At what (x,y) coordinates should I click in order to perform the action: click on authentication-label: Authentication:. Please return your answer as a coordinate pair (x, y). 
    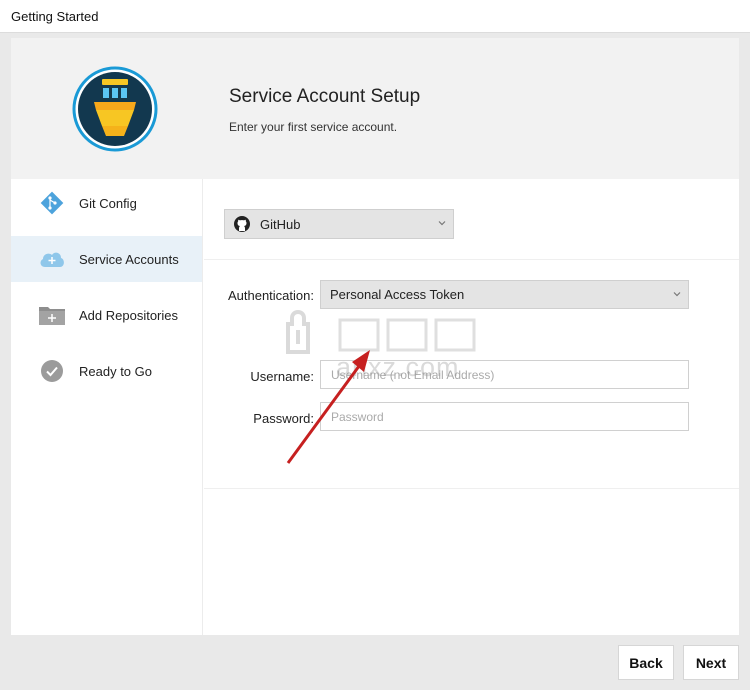
    Looking at the image, I should click on (270, 295).